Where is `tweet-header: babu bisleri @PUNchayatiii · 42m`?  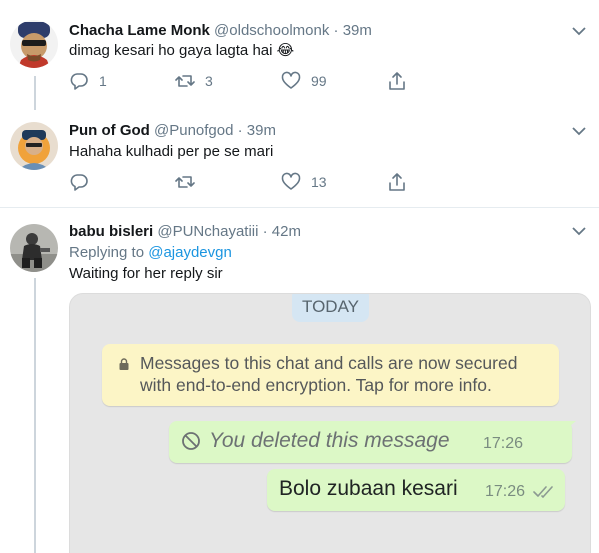 tweet-header: babu bisleri @PUNchayatiii · 42m is located at coordinates (185, 232).